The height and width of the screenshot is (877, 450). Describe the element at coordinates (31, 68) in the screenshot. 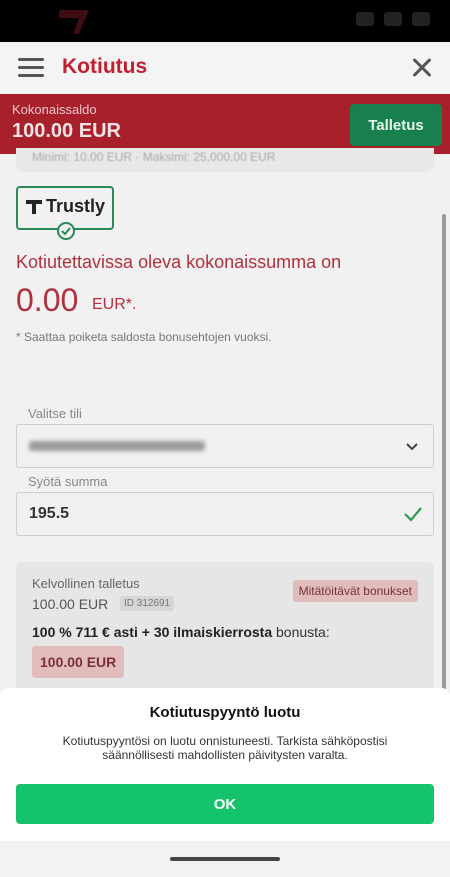

I see `hamburger-icon` at that location.